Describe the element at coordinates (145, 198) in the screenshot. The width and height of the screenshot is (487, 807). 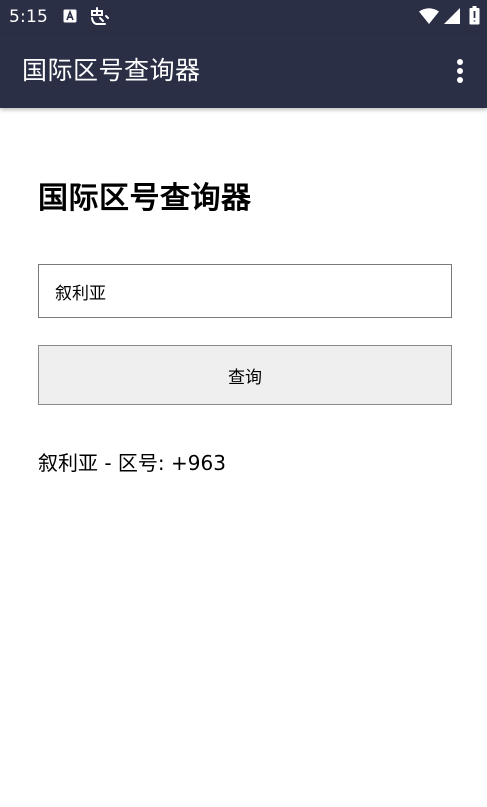
I see `page-heading: 国际区号查询器` at that location.